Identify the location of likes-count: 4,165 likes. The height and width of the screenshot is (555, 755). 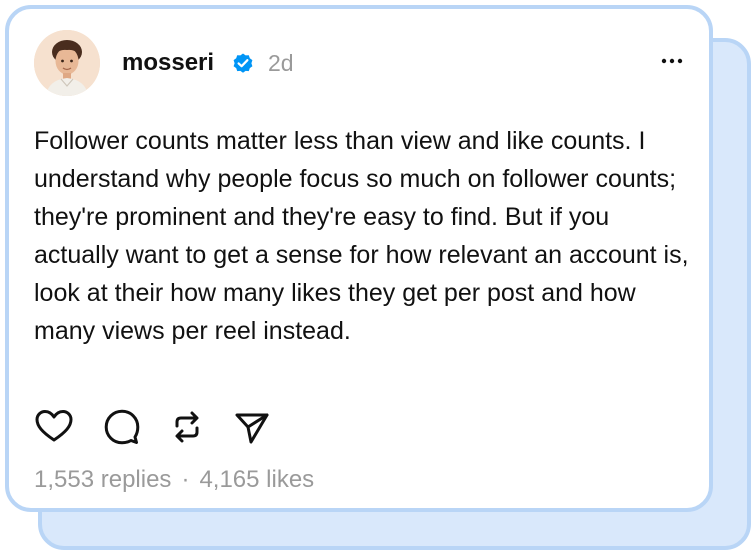
(256, 479).